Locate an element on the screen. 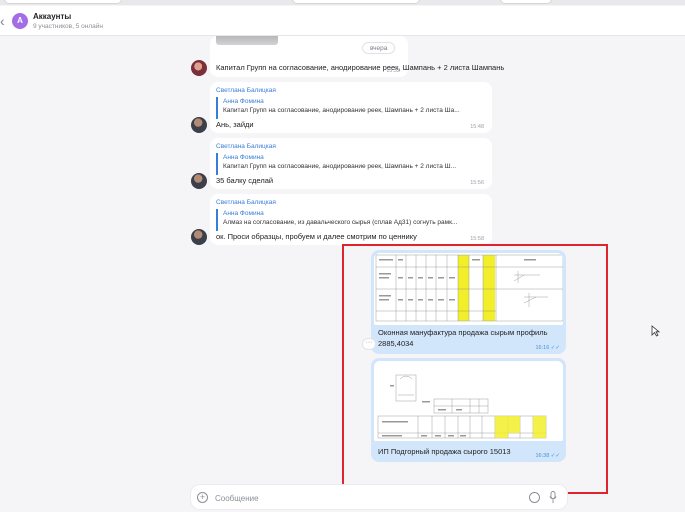 The height and width of the screenshot is (512, 685). top-window-strip is located at coordinates (342, 2).